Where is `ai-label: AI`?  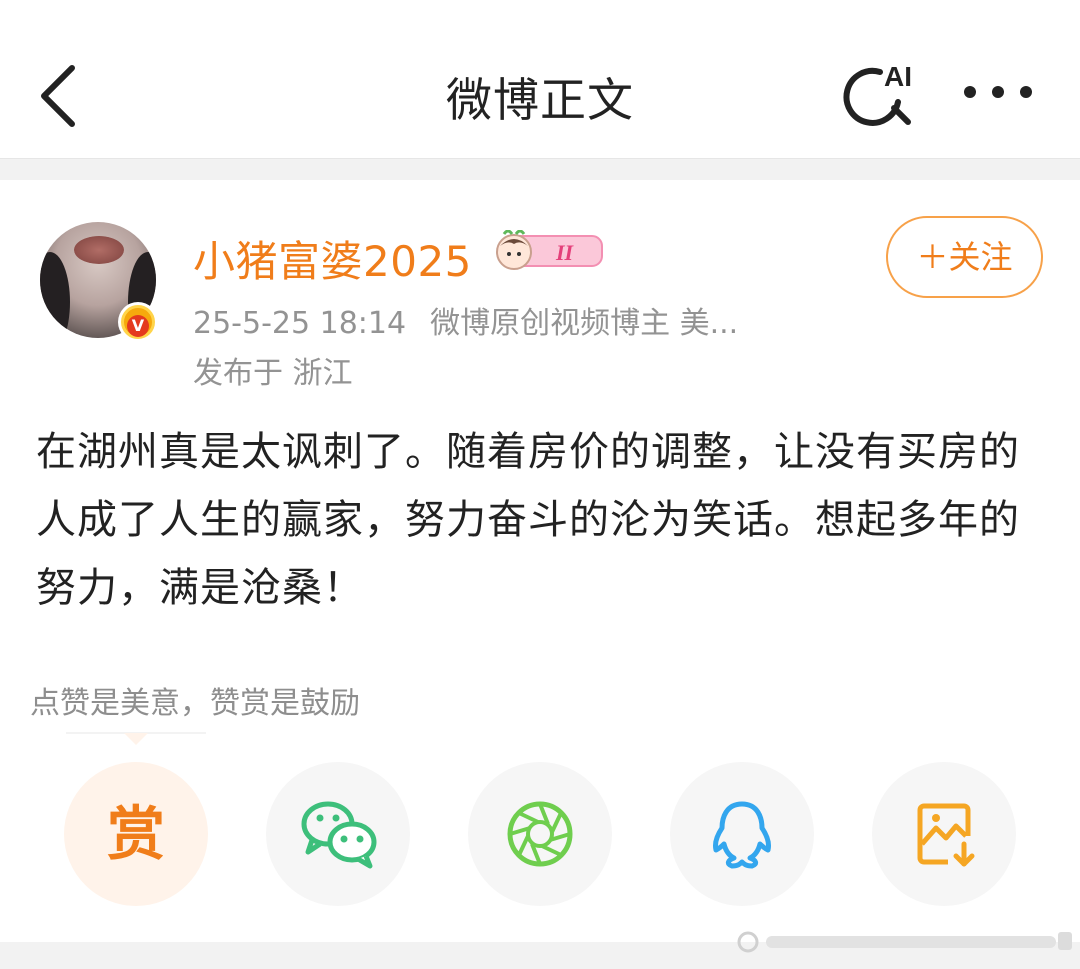 ai-label: AI is located at coordinates (898, 76).